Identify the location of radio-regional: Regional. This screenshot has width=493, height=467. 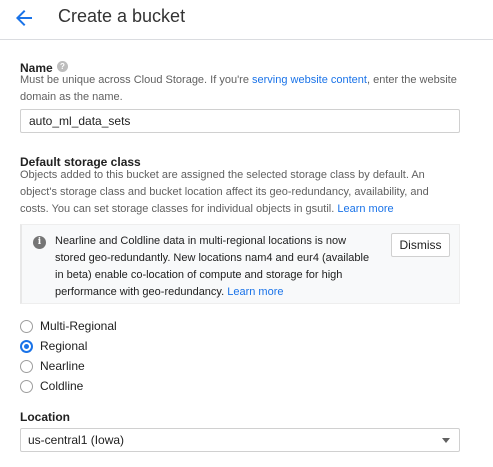
(53, 346).